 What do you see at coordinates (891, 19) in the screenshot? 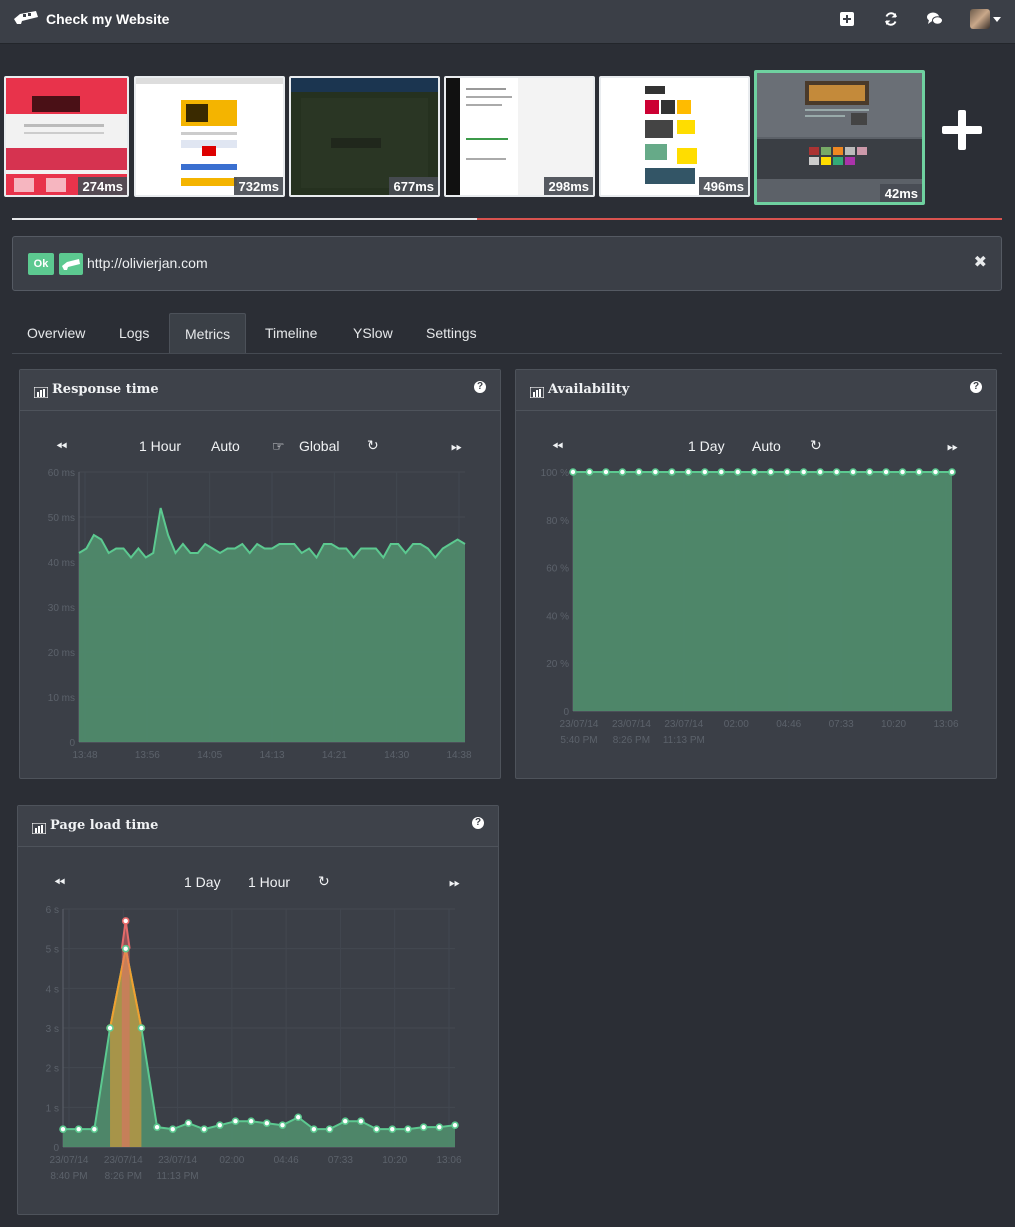
I see `refresh-icon` at bounding box center [891, 19].